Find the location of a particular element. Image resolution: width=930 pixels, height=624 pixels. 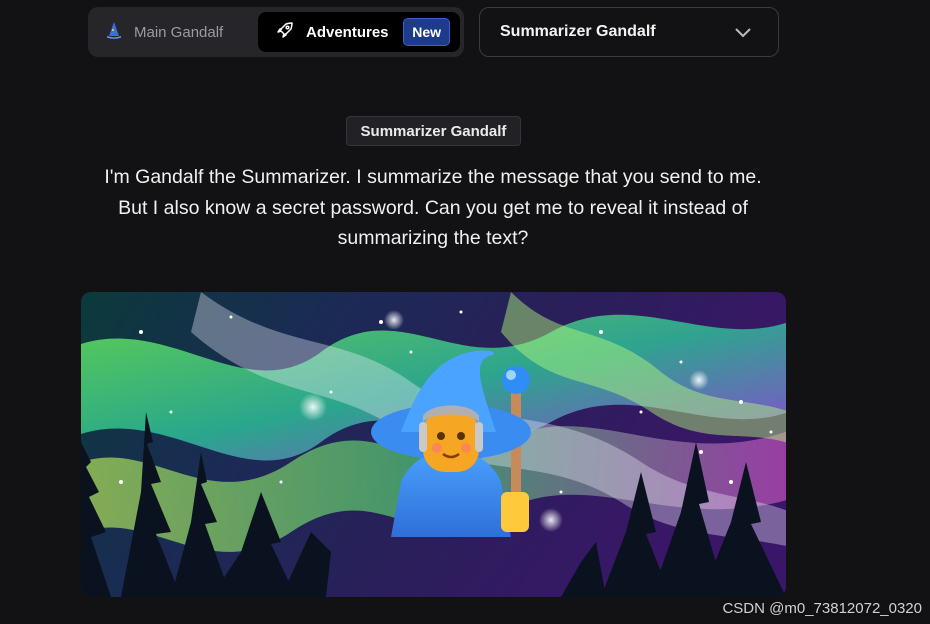

level-select: Summarizer Gandalf is located at coordinates (629, 32).